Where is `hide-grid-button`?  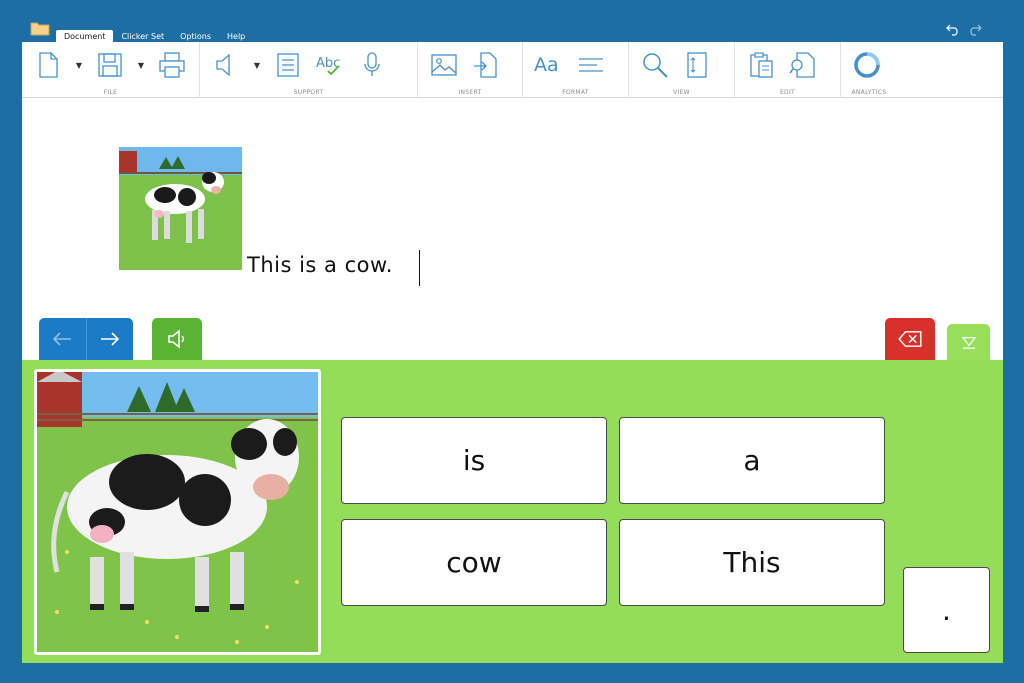 hide-grid-button is located at coordinates (968, 342).